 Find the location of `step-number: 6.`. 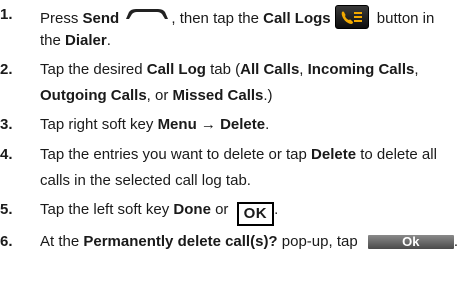

step-number: 6. is located at coordinates (6, 241).